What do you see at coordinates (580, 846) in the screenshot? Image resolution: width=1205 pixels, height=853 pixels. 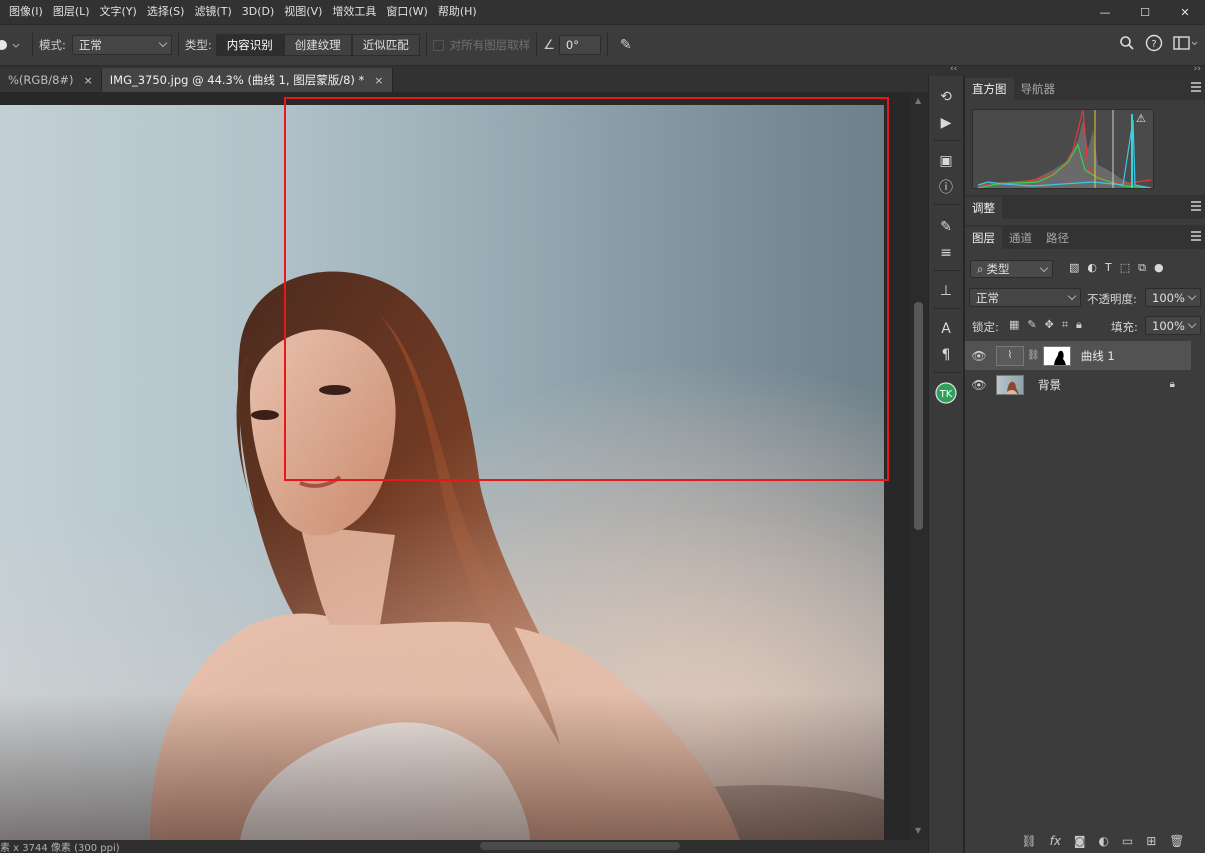 I see `horizontal-scrollbar-thumb` at bounding box center [580, 846].